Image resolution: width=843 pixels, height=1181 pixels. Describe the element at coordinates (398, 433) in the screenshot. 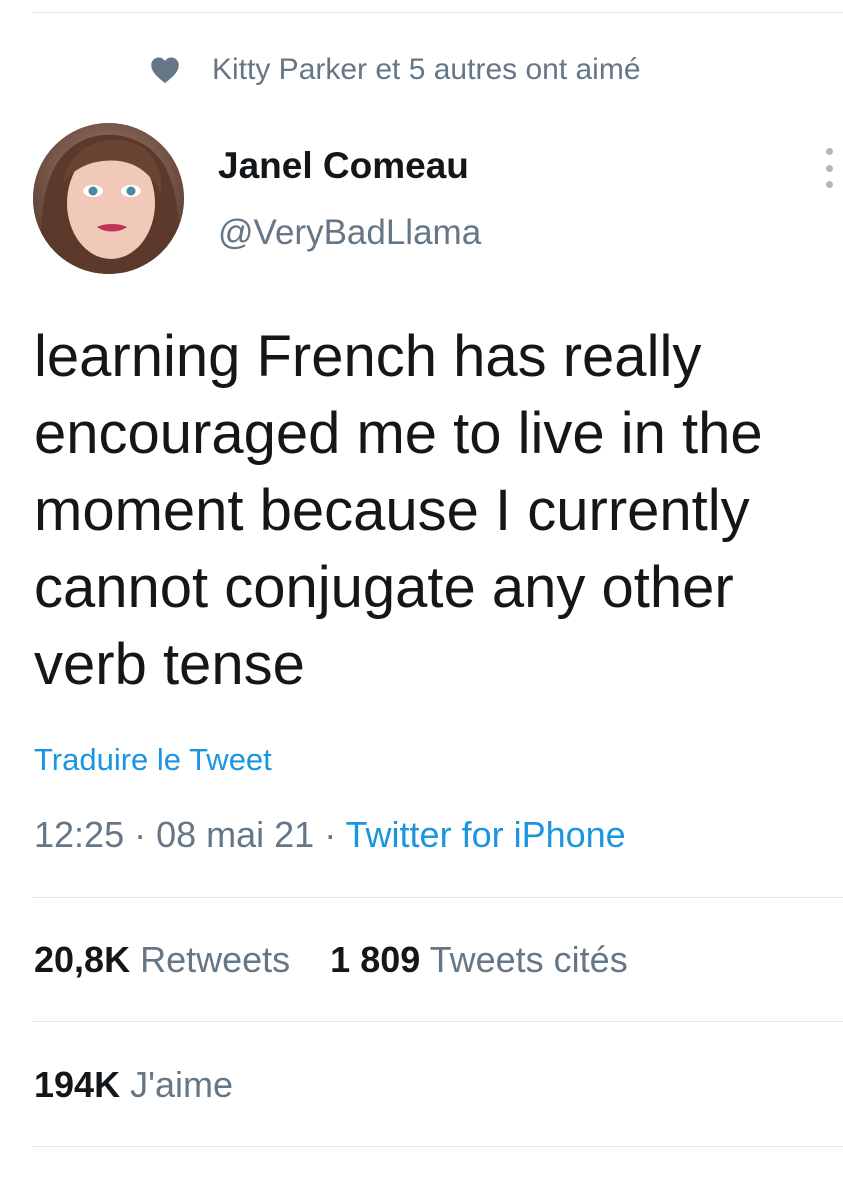

I see `tweet-text-line: encouraged me to live in the` at that location.